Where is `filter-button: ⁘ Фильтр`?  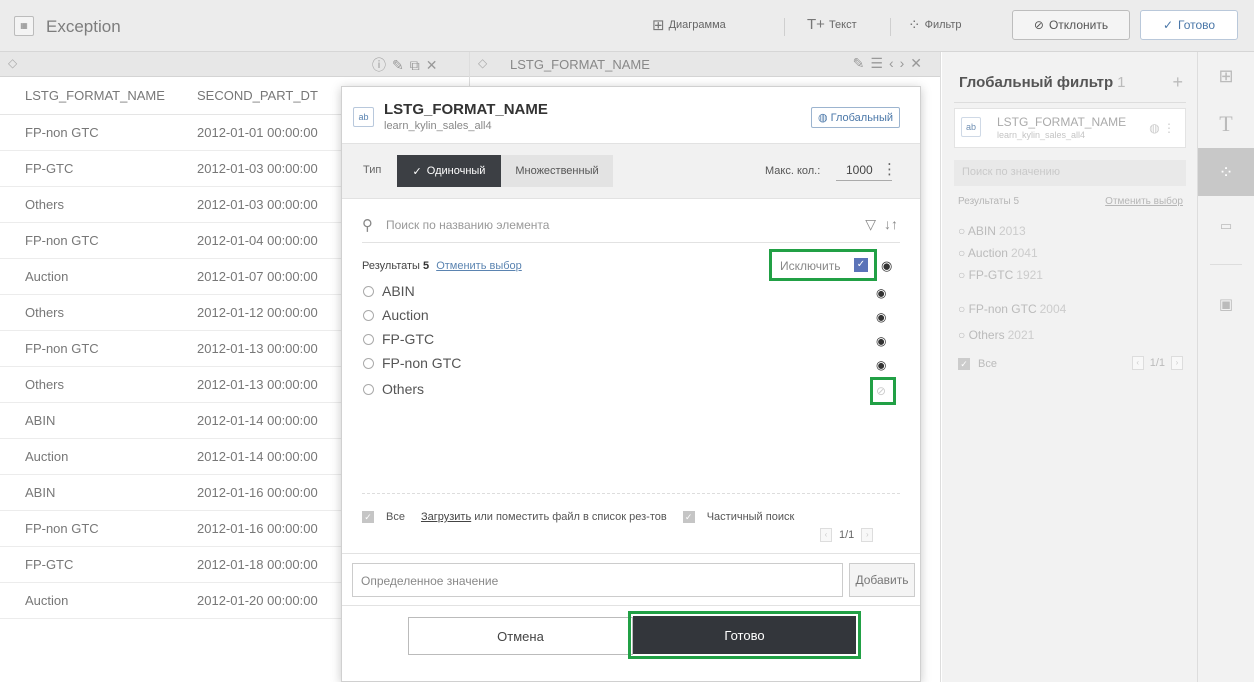
filter-button: ⁘ Фильтр is located at coordinates (935, 25).